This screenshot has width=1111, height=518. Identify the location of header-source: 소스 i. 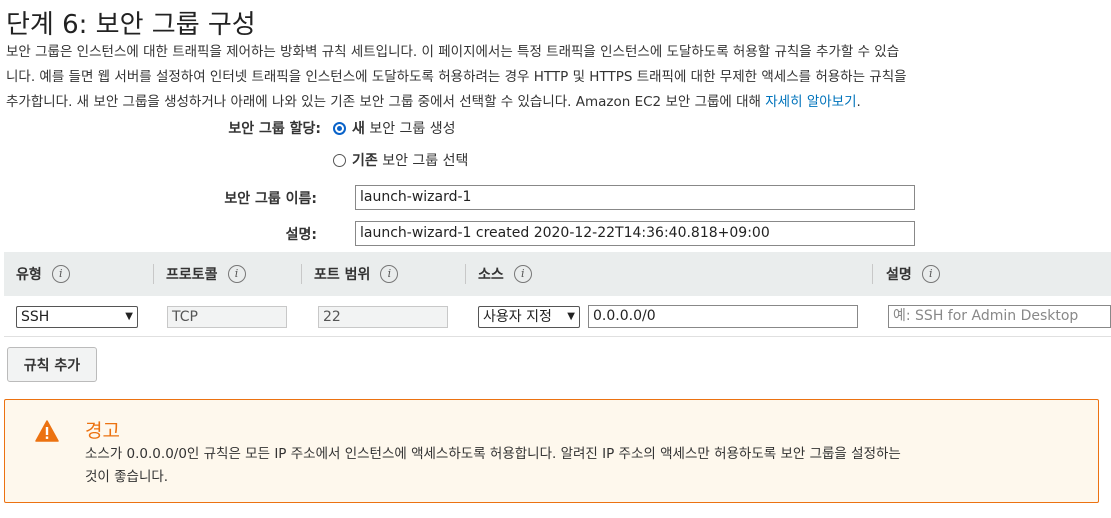
(505, 274).